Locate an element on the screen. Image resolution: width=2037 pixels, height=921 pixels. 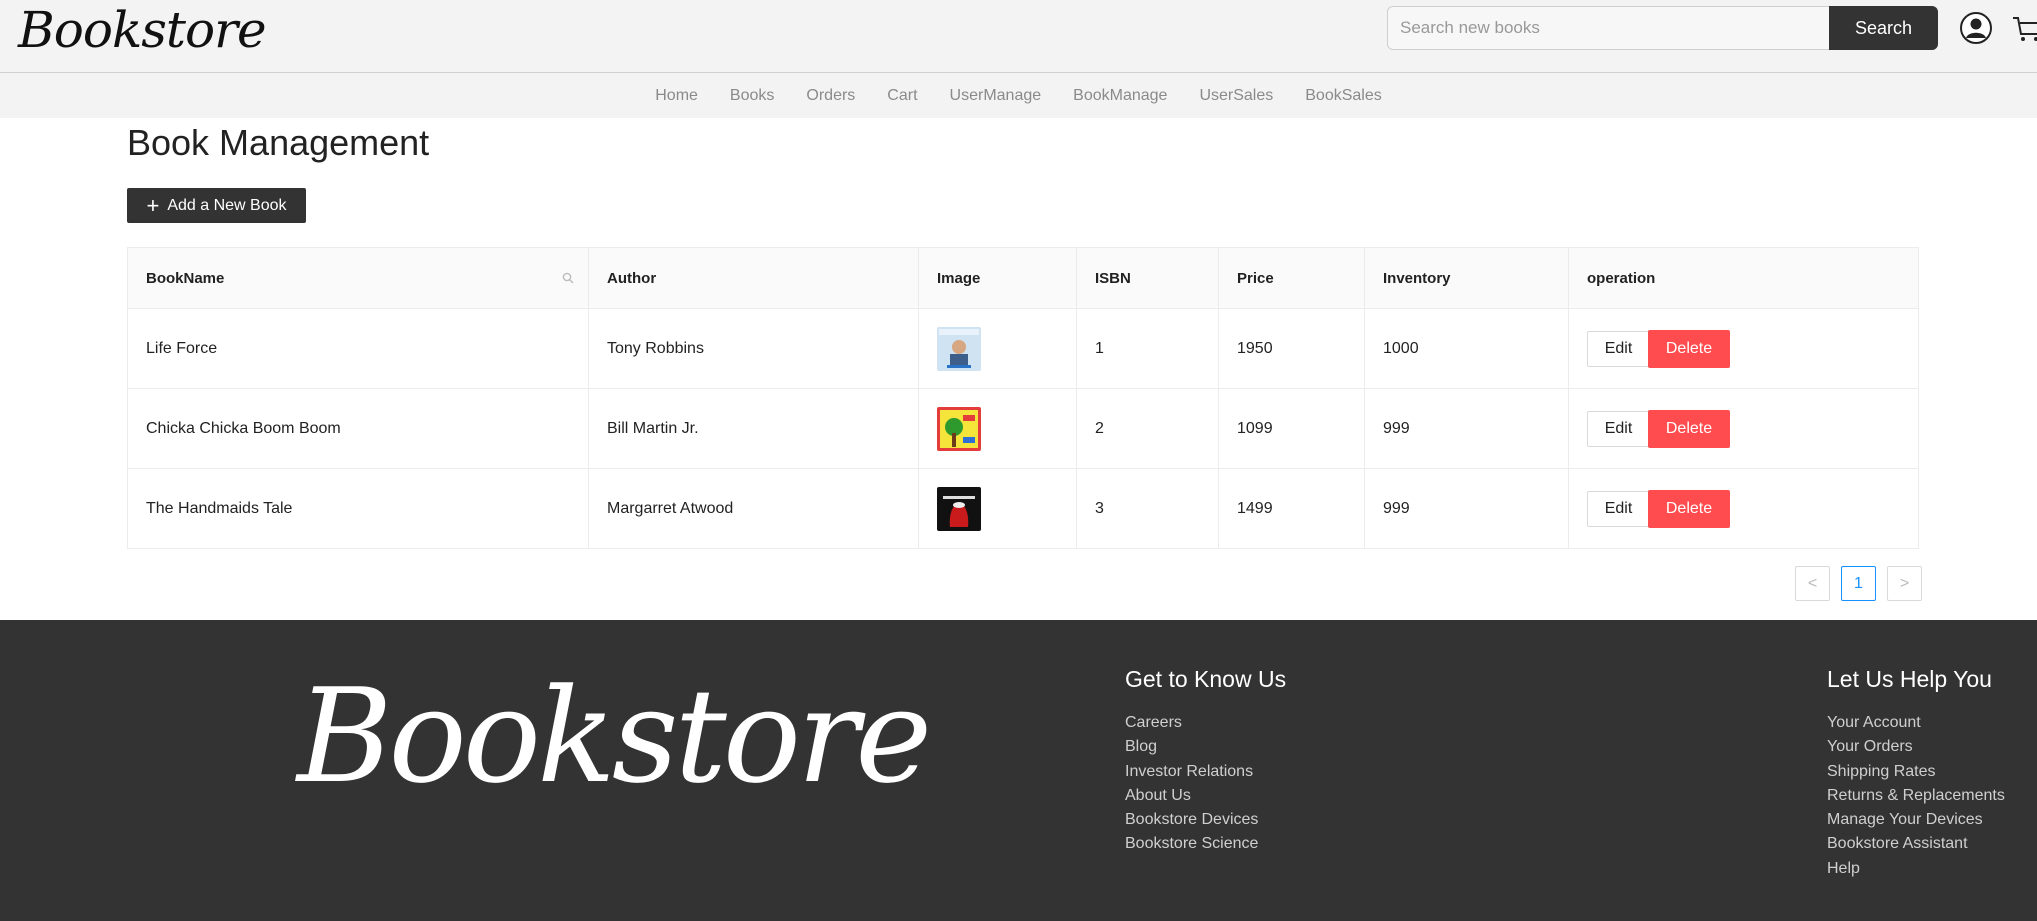
column-header-author: Author is located at coordinates (753, 278).